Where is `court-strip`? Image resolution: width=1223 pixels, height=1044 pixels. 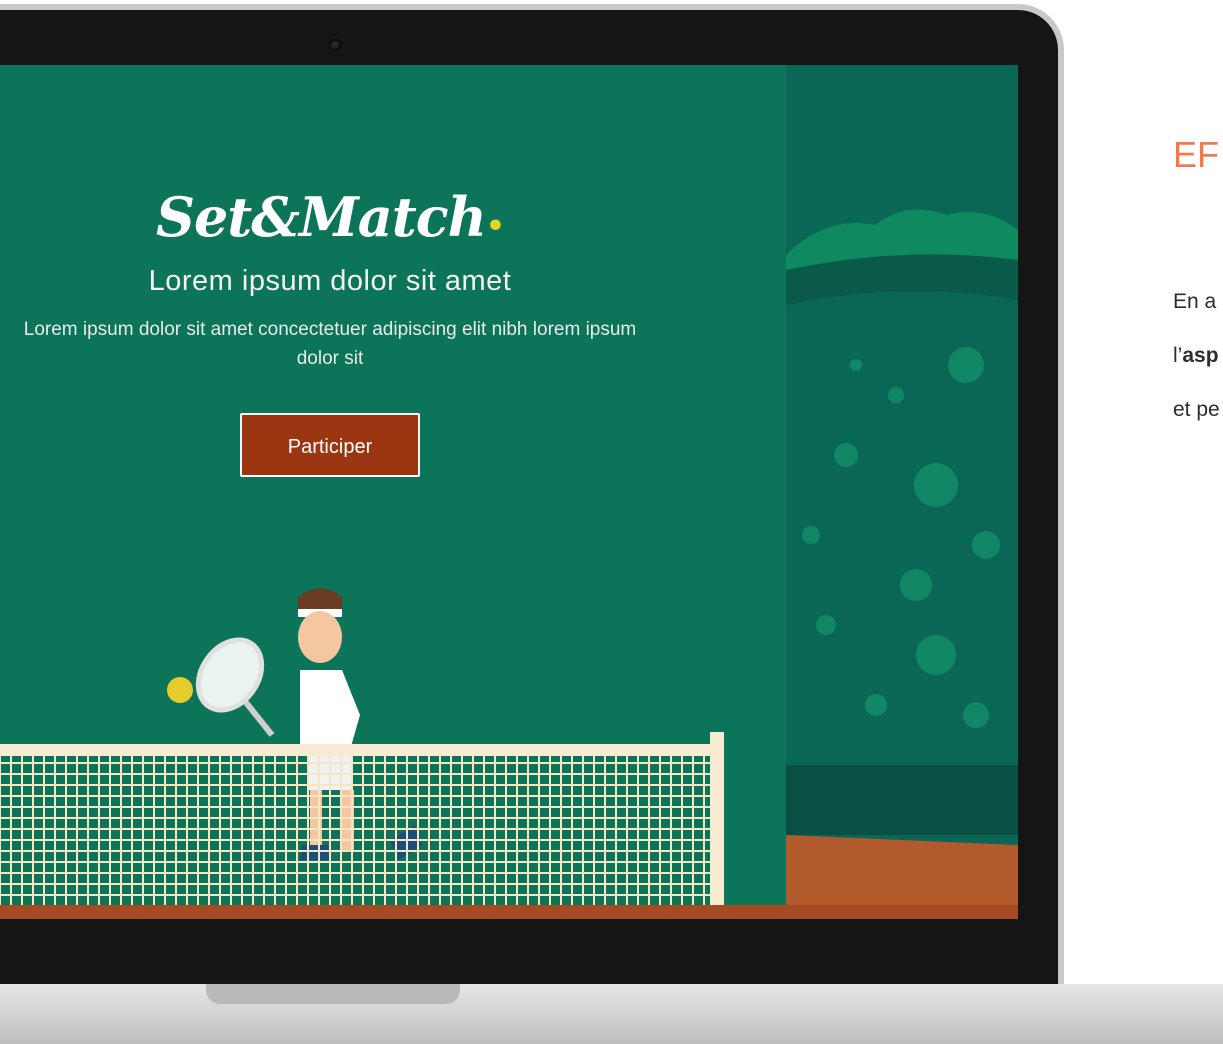
court-strip is located at coordinates (509, 912).